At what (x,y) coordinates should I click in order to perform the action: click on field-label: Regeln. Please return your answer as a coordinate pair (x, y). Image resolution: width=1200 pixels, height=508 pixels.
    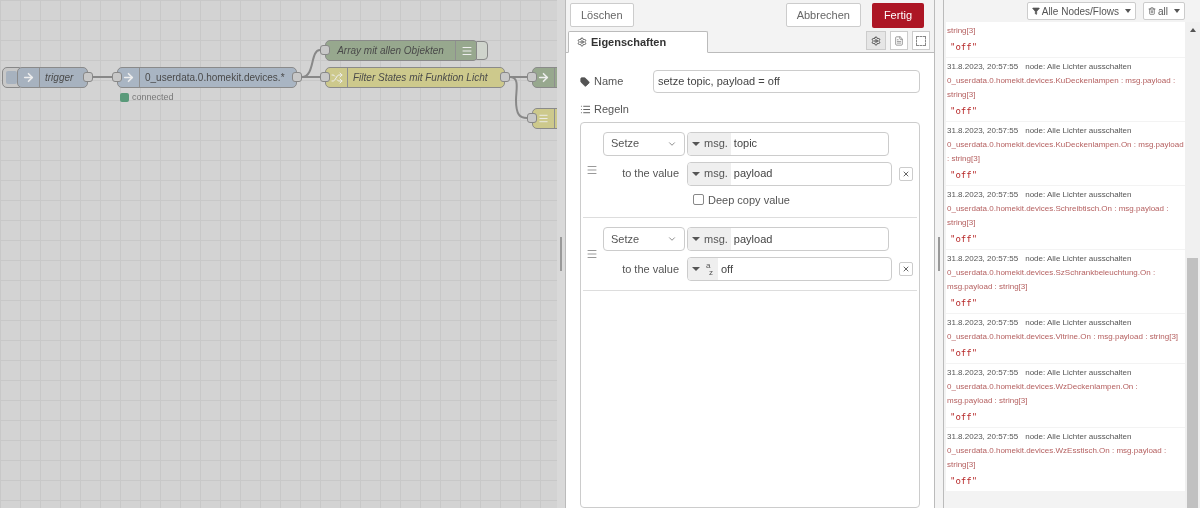
    Looking at the image, I should click on (611, 109).